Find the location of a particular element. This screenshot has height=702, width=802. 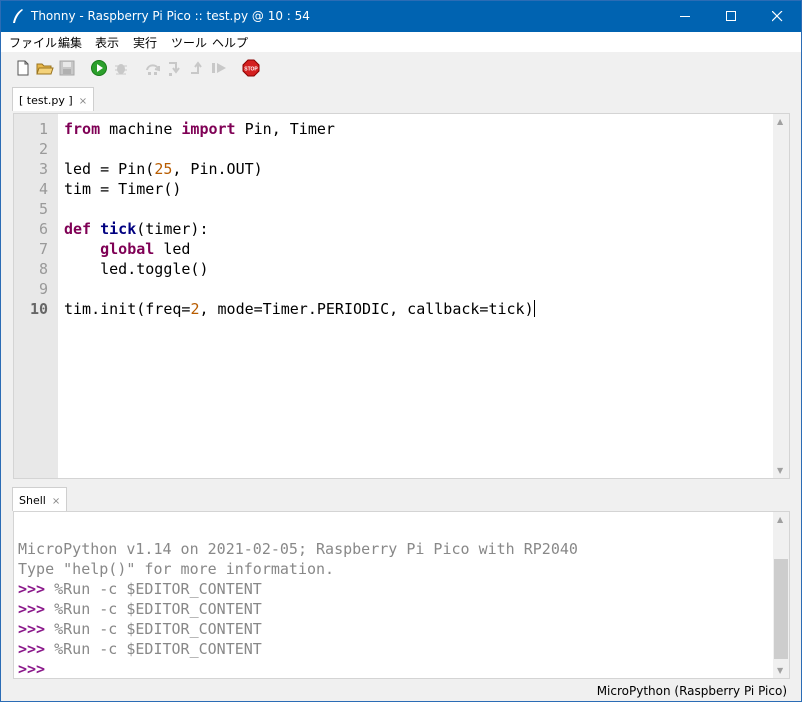

line-number: 6 is located at coordinates (43, 229).